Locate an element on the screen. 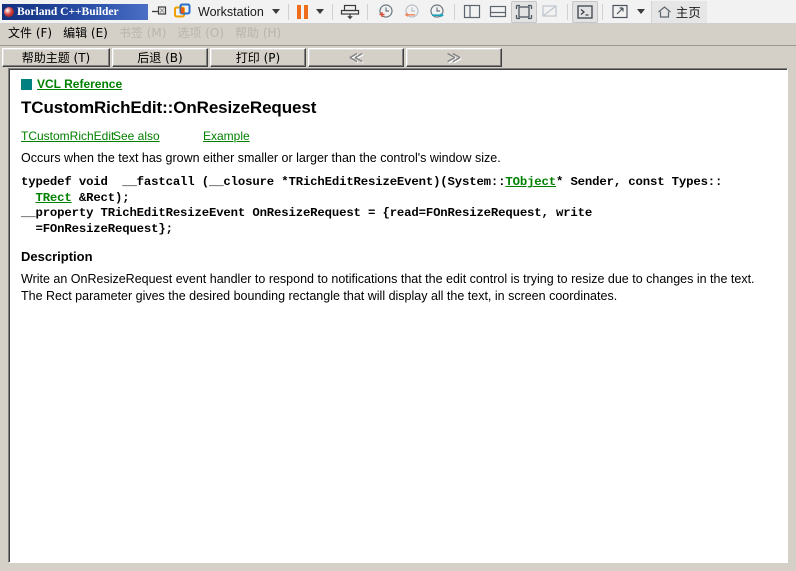  menu-bookmark: 书签 (M) is located at coordinates (146, 33).